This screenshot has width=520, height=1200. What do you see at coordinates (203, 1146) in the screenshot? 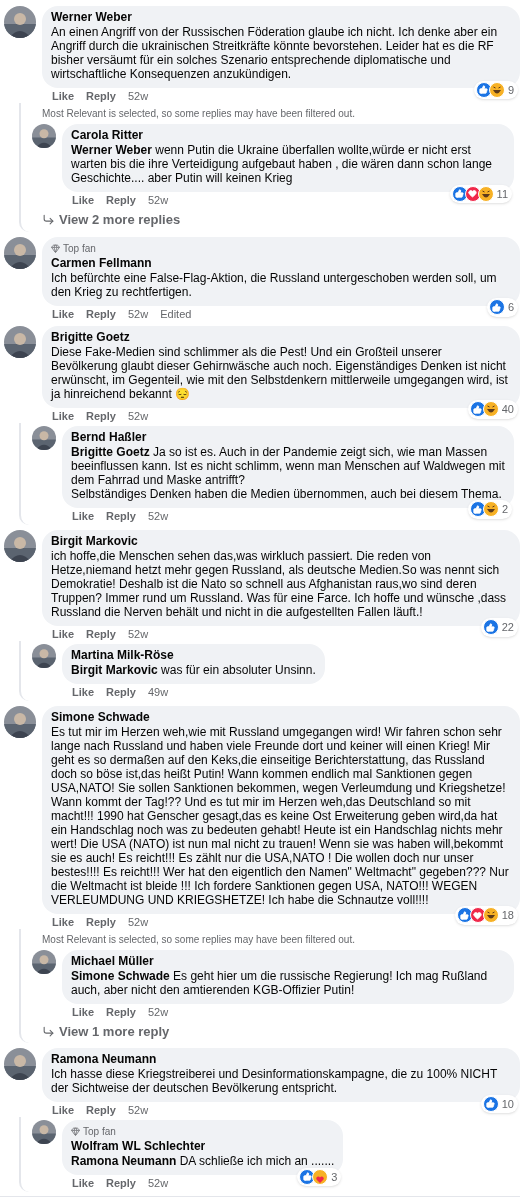
I see `comment-author: Wolfram WL Schlechter` at bounding box center [203, 1146].